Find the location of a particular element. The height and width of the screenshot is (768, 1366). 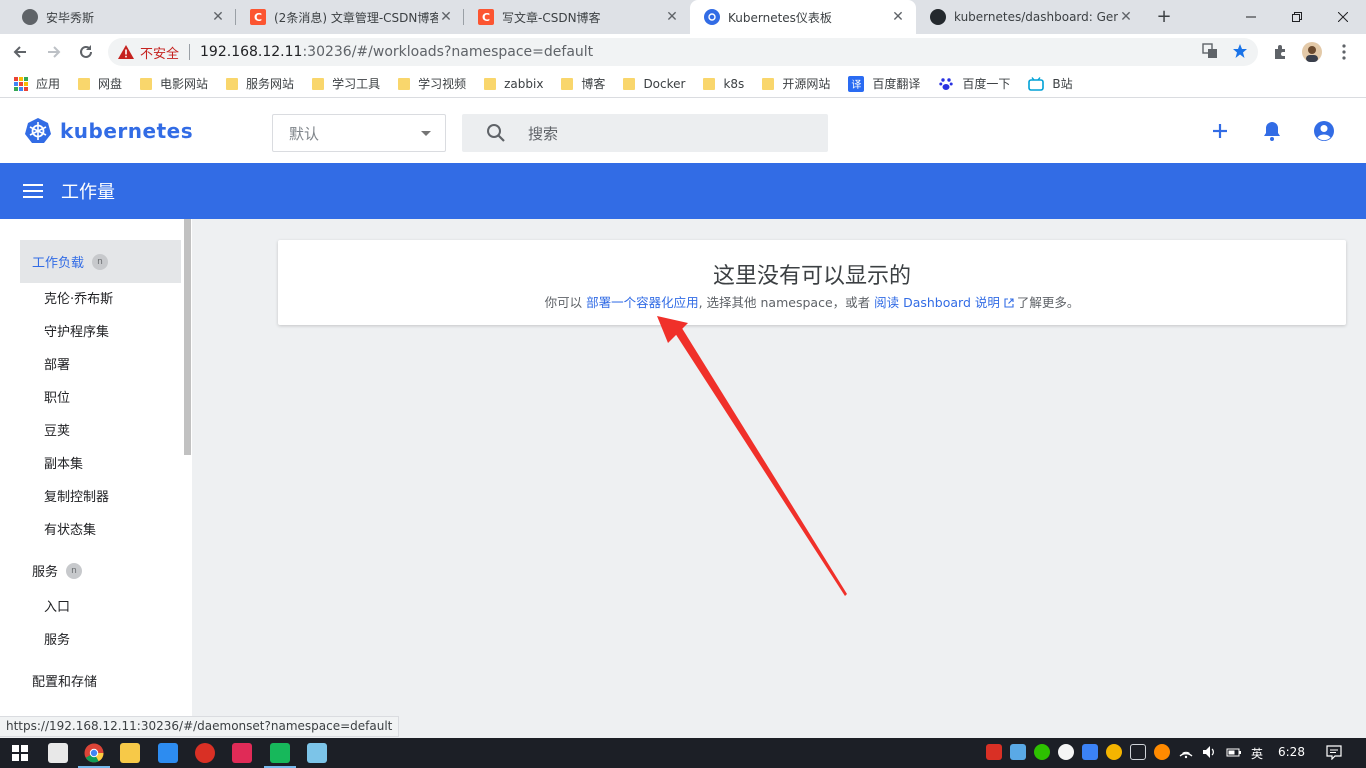

bookmark-baidu-translate: 译 百度翻译 is located at coordinates (884, 83).